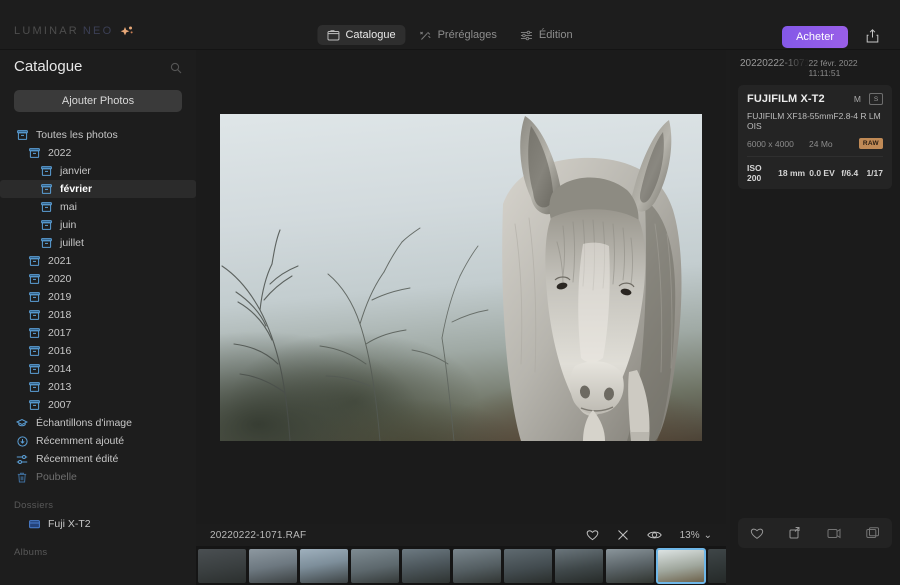  Describe the element at coordinates (98, 153) in the screenshot. I see `sidebar-item-2022: 2022` at that location.